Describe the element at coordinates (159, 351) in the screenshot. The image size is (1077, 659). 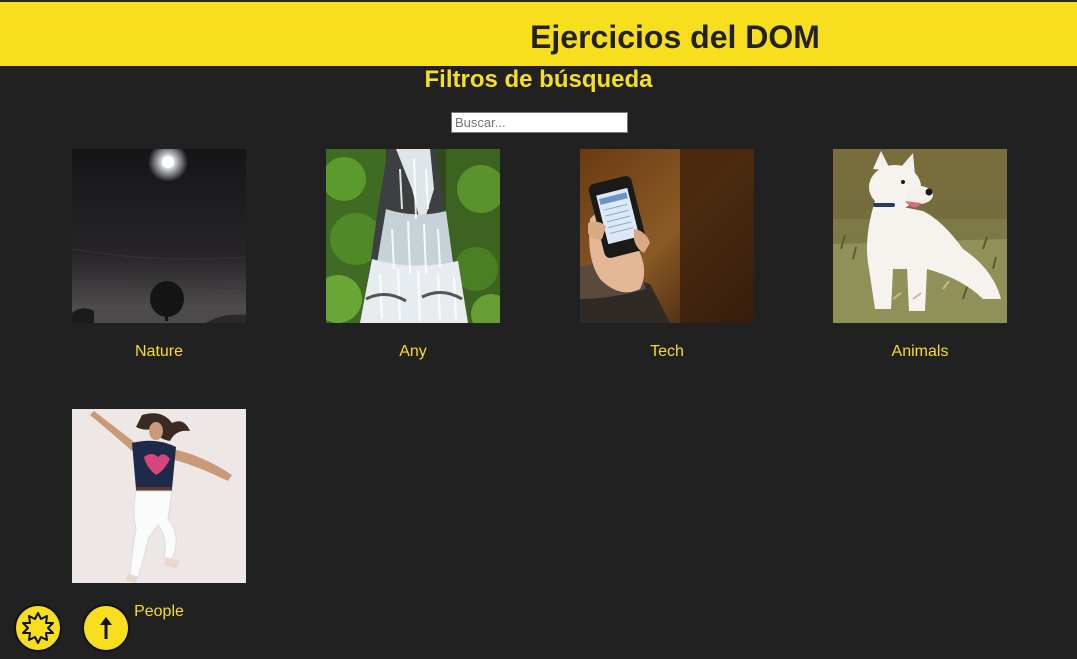
I see `card-label: Nature` at that location.